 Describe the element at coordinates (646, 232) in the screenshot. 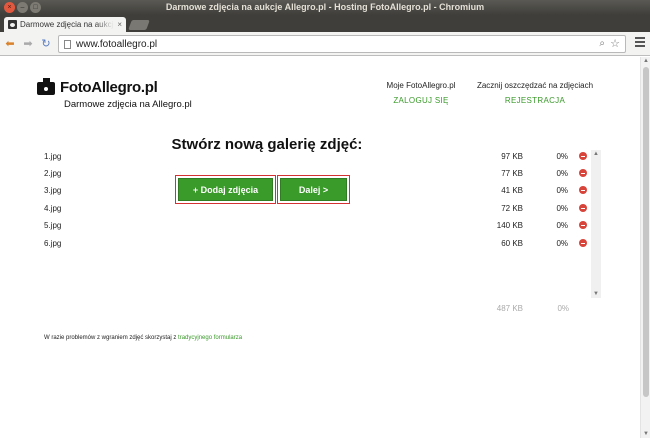

I see `page-scroll-thumb` at that location.